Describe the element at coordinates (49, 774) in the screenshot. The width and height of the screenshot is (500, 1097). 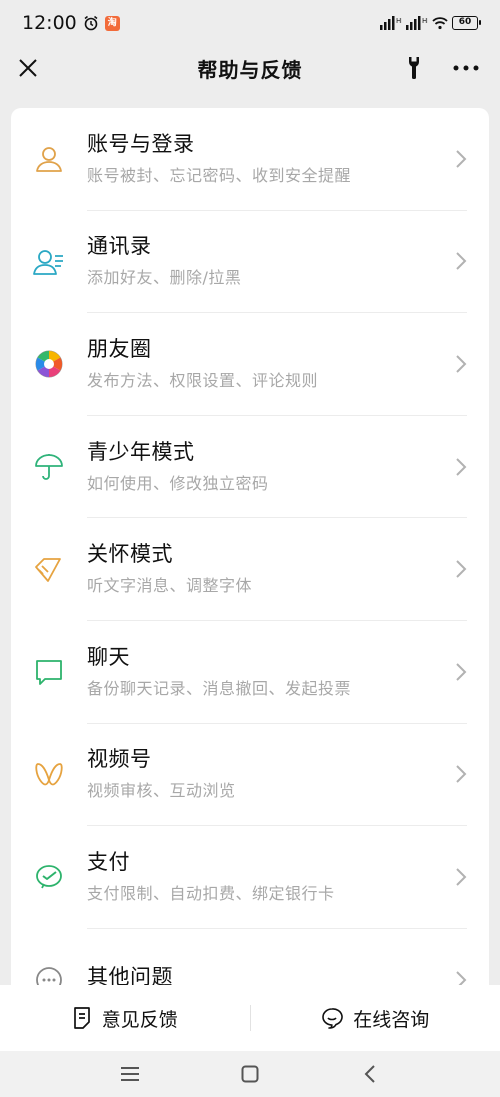
I see `channels-icon` at that location.